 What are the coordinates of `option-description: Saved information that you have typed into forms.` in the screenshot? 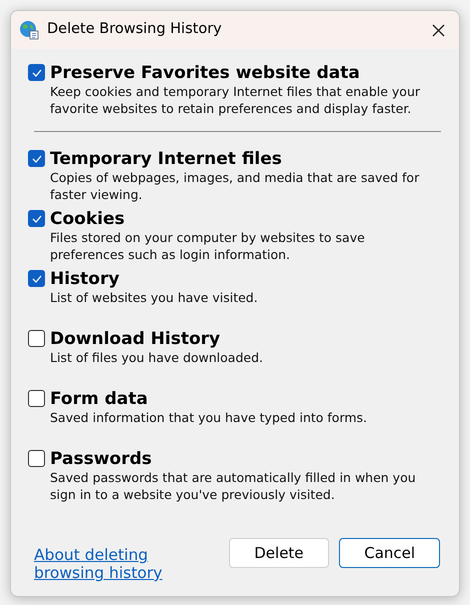 It's located at (209, 417).